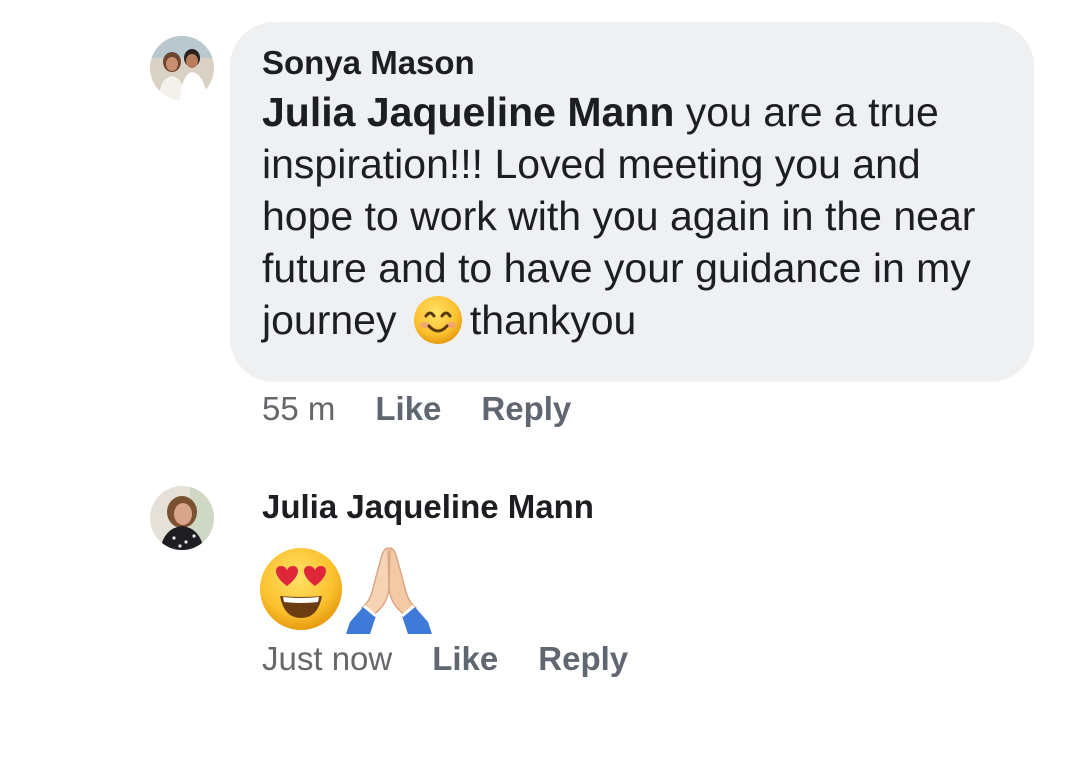 The height and width of the screenshot is (780, 1080). Describe the element at coordinates (182, 68) in the screenshot. I see `avatar-sonya-mason` at that location.